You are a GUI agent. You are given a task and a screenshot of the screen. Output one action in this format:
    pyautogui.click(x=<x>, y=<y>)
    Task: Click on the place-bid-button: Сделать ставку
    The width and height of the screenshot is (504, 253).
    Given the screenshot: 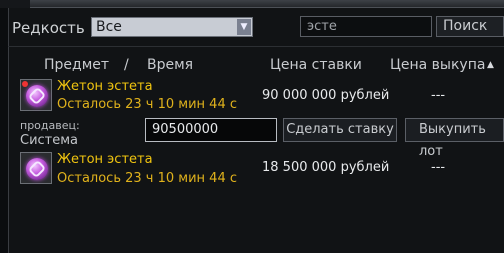 What is the action you would take?
    pyautogui.click(x=340, y=130)
    